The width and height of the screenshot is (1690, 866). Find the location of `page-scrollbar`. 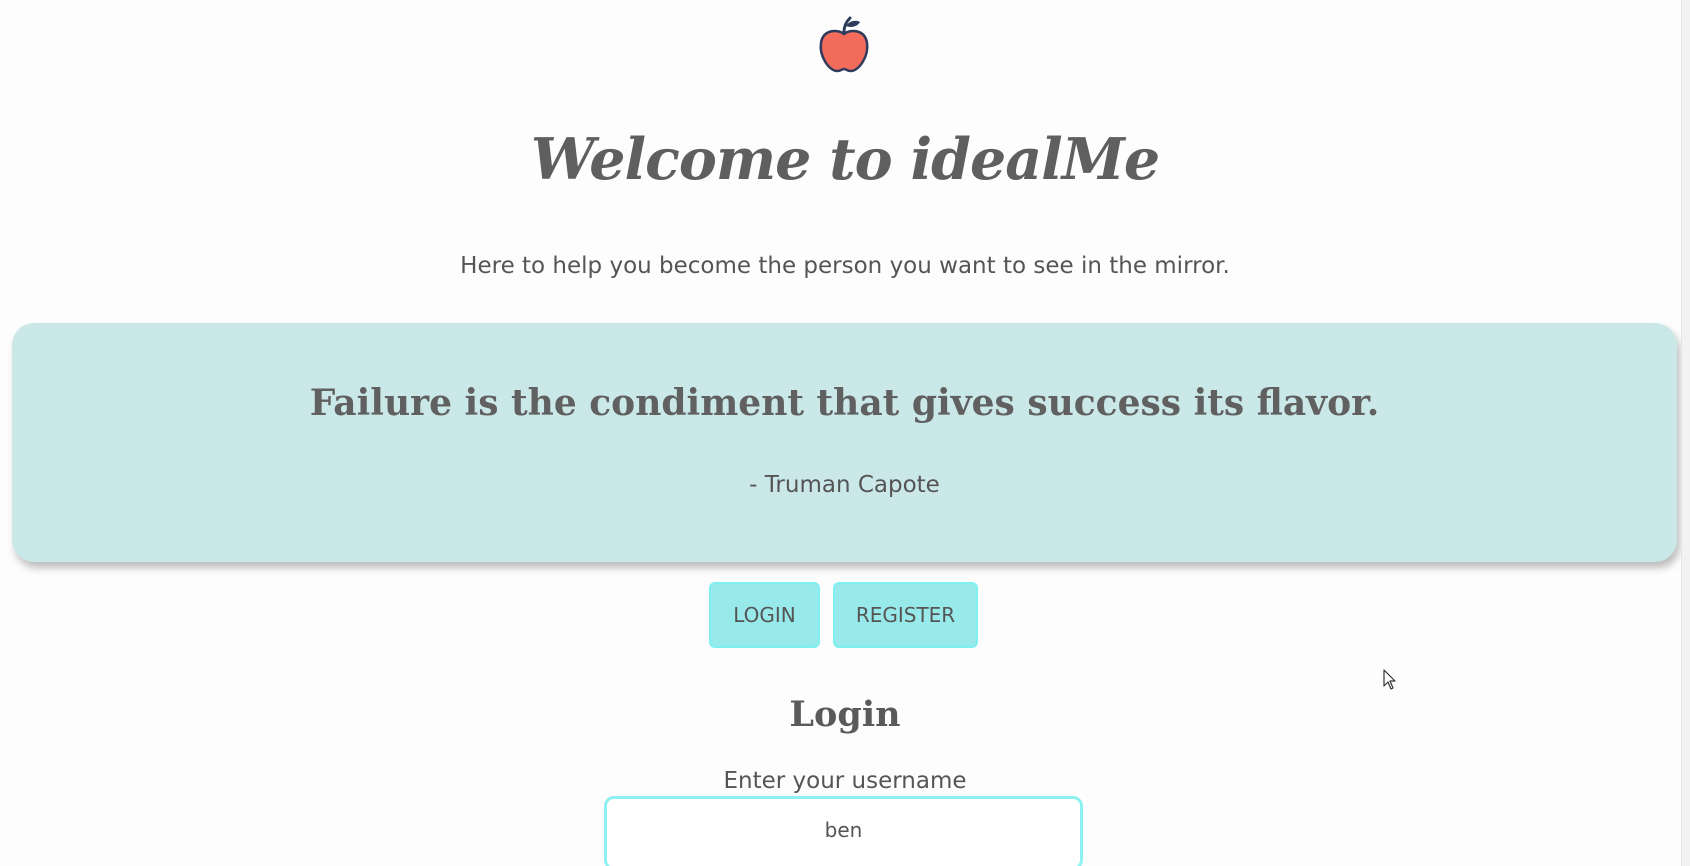

page-scrollbar is located at coordinates (1685, 433).